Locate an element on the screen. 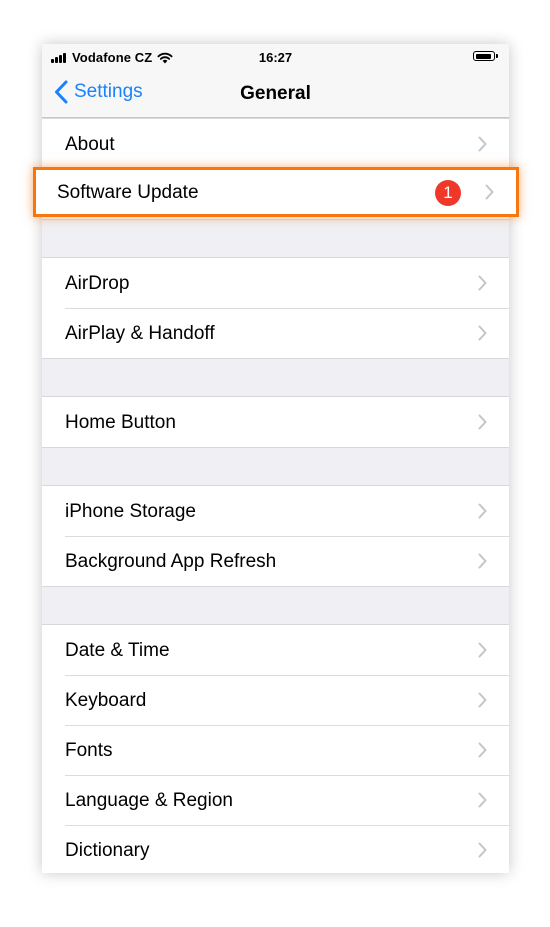 The height and width of the screenshot is (927, 550). clock: 16:27 is located at coordinates (275, 57).